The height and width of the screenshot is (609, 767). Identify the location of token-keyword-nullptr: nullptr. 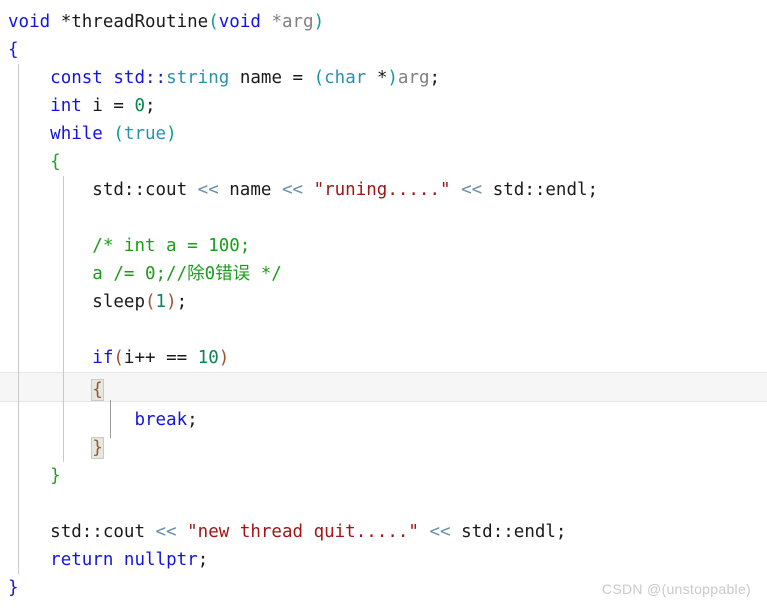
(160, 560).